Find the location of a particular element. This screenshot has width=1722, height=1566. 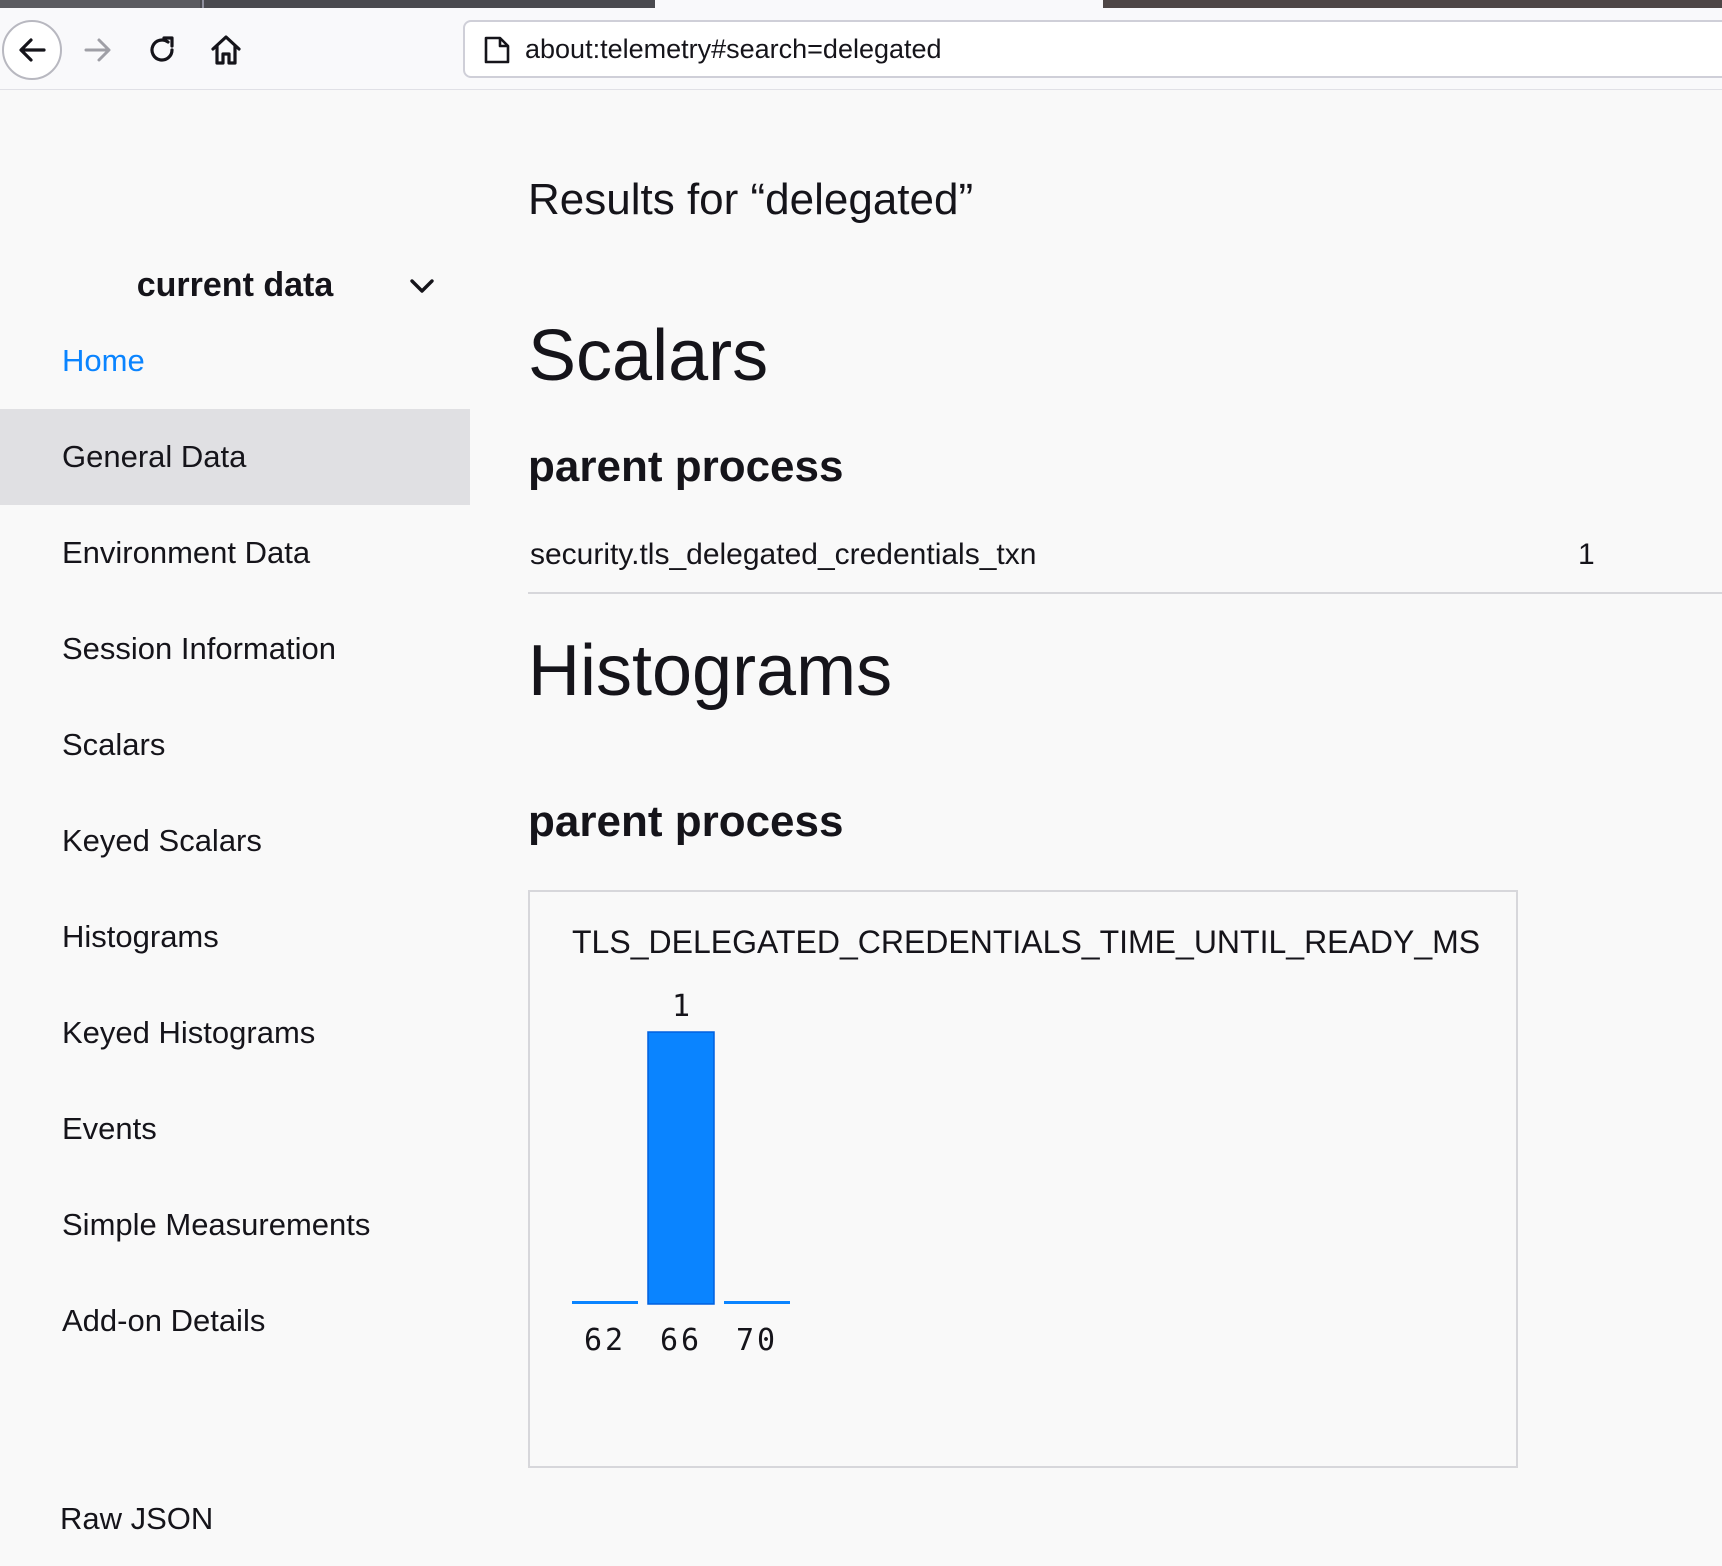

reload-icon is located at coordinates (162, 49).